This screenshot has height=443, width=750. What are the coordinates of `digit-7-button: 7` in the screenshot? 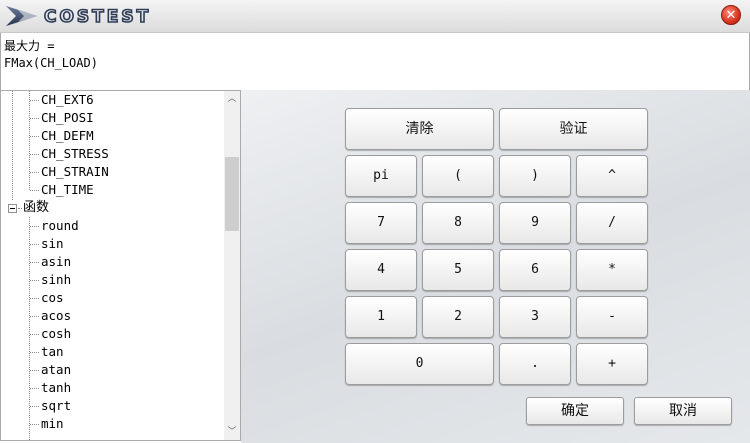 It's located at (381, 223).